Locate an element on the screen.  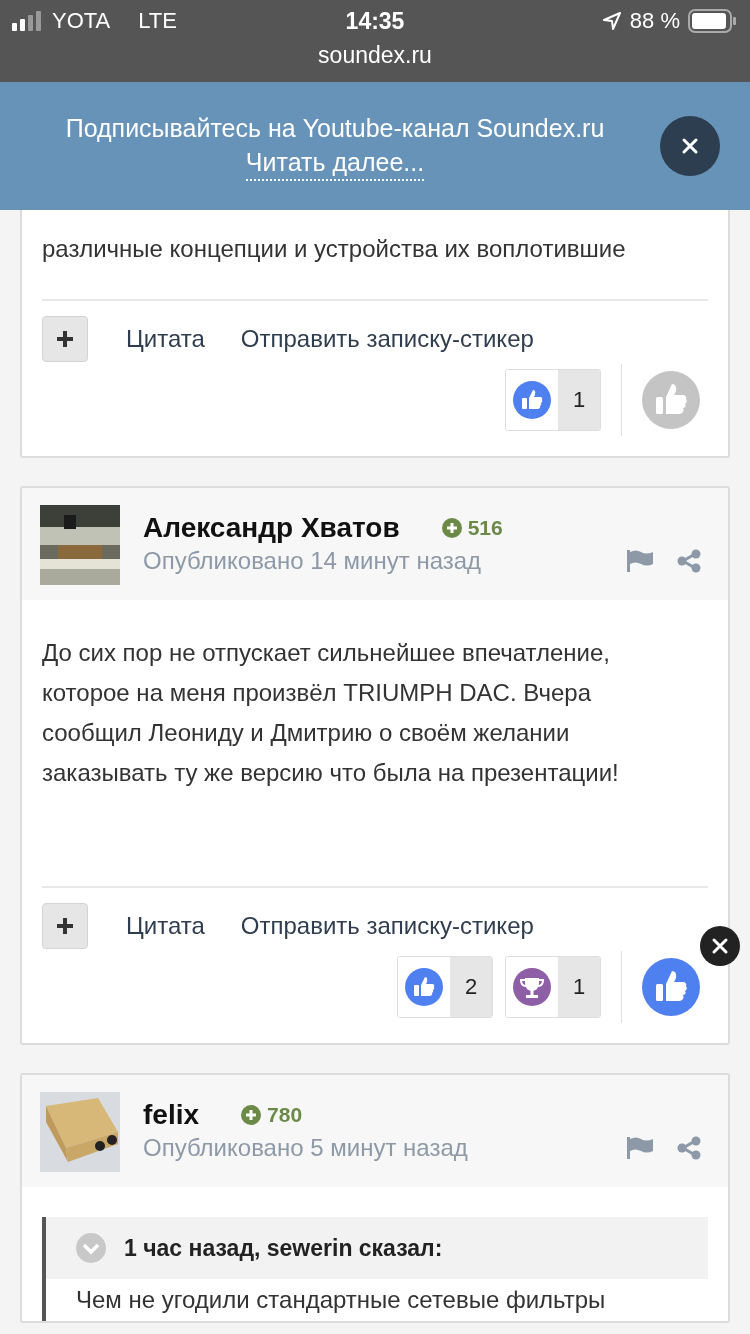
reputation-count: 780 is located at coordinates (285, 1115).